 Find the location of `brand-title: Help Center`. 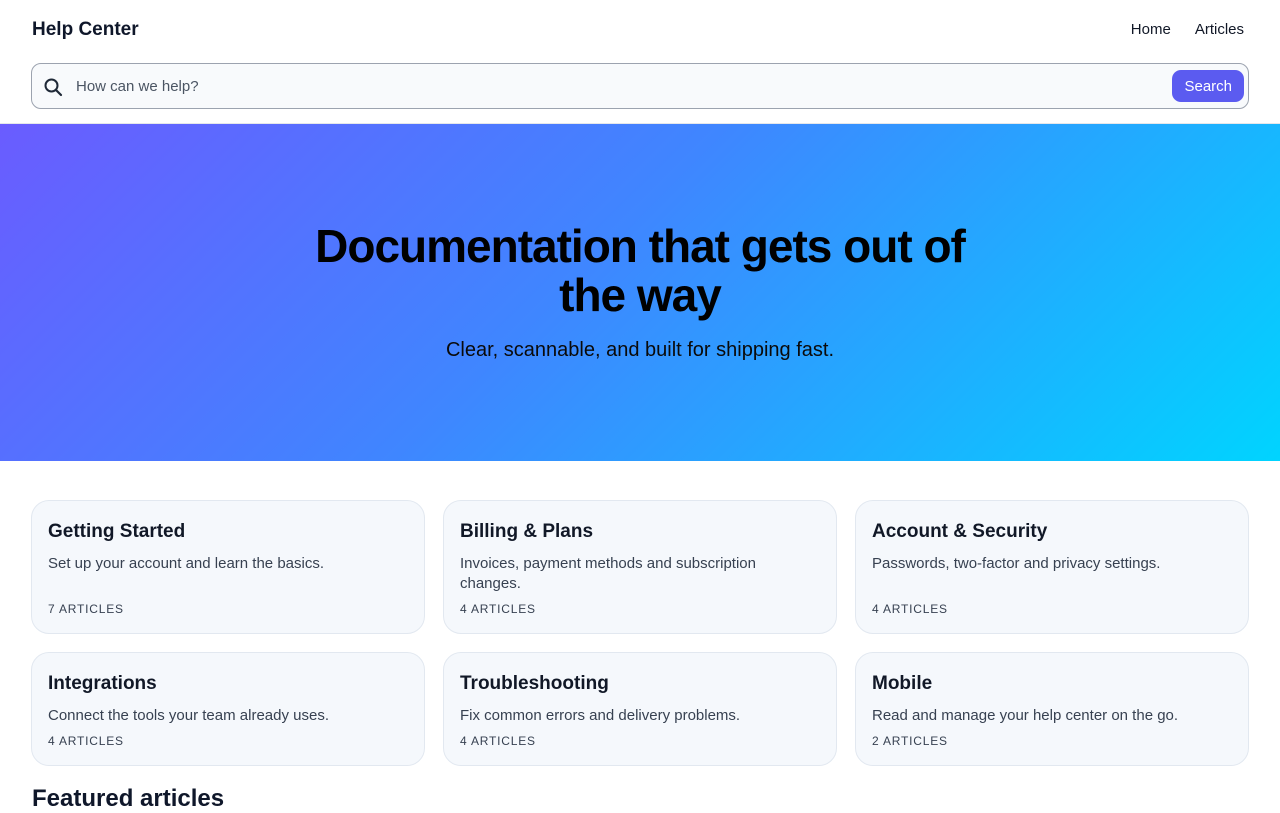

brand-title: Help Center is located at coordinates (85, 30).